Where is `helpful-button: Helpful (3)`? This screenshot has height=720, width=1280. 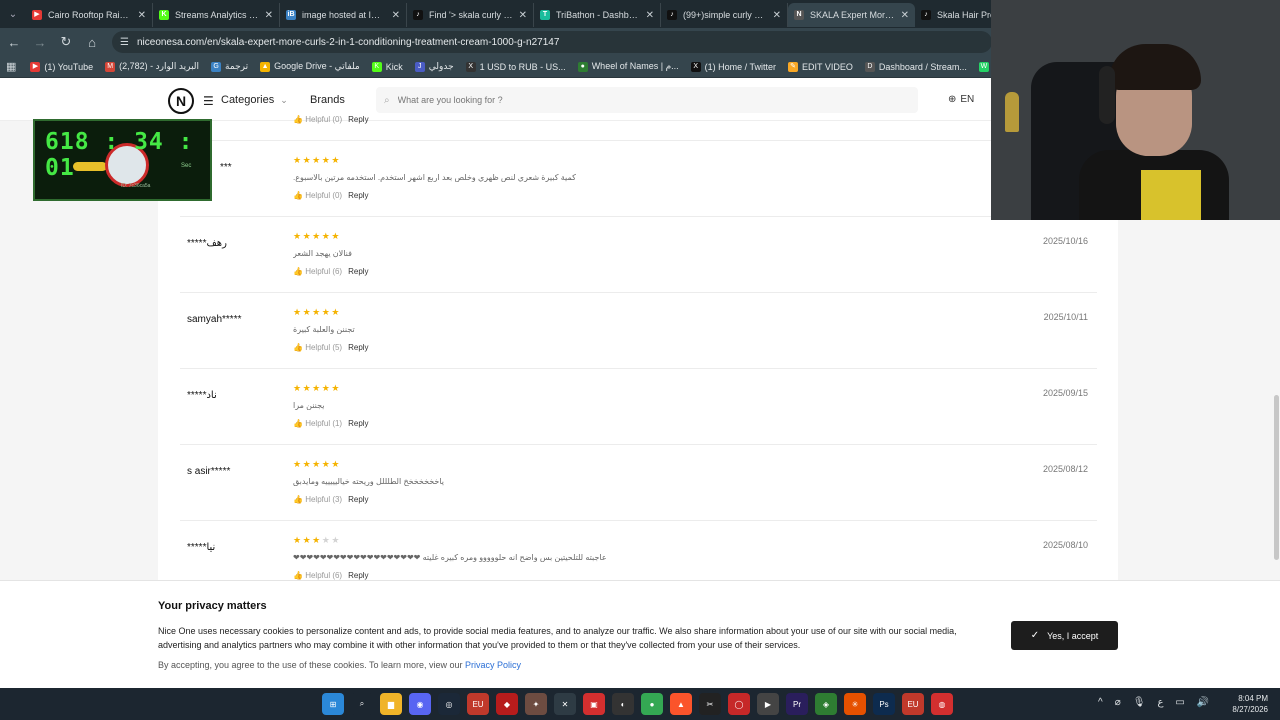
helpful-button: Helpful (3) is located at coordinates (323, 499).